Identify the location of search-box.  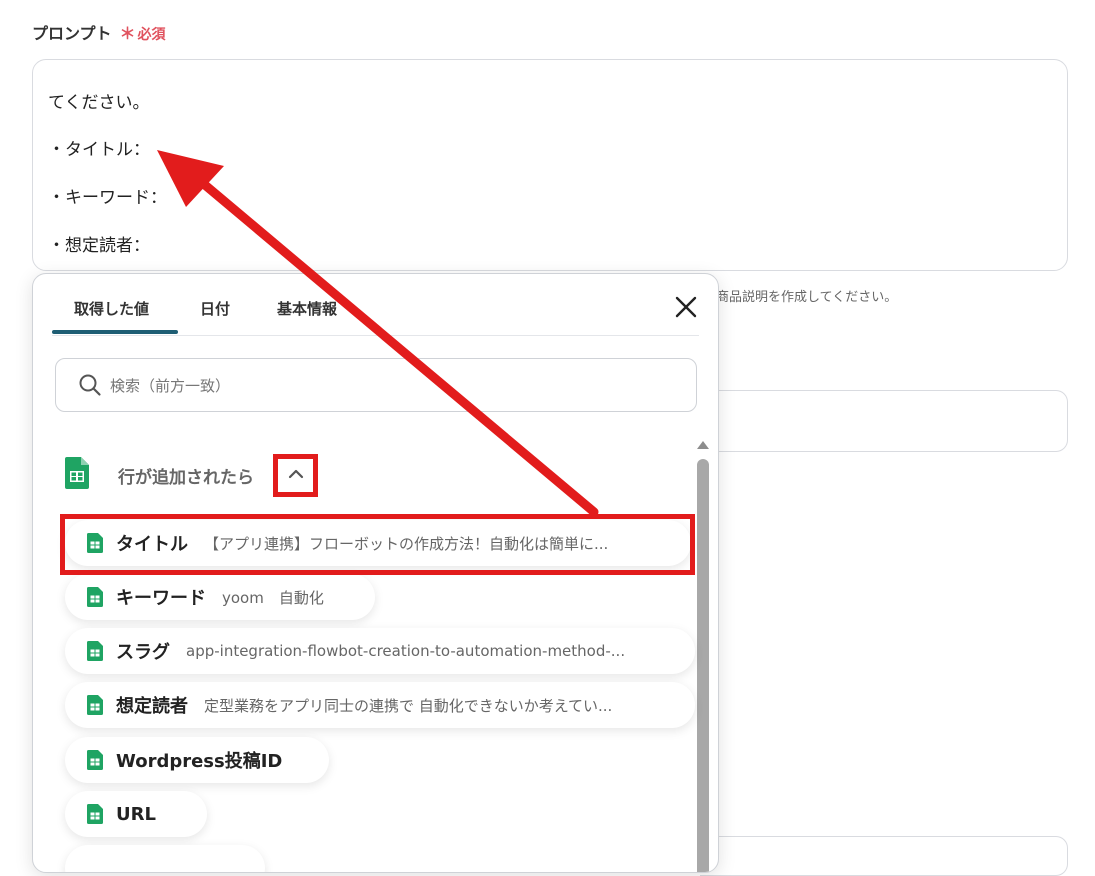
(376, 385).